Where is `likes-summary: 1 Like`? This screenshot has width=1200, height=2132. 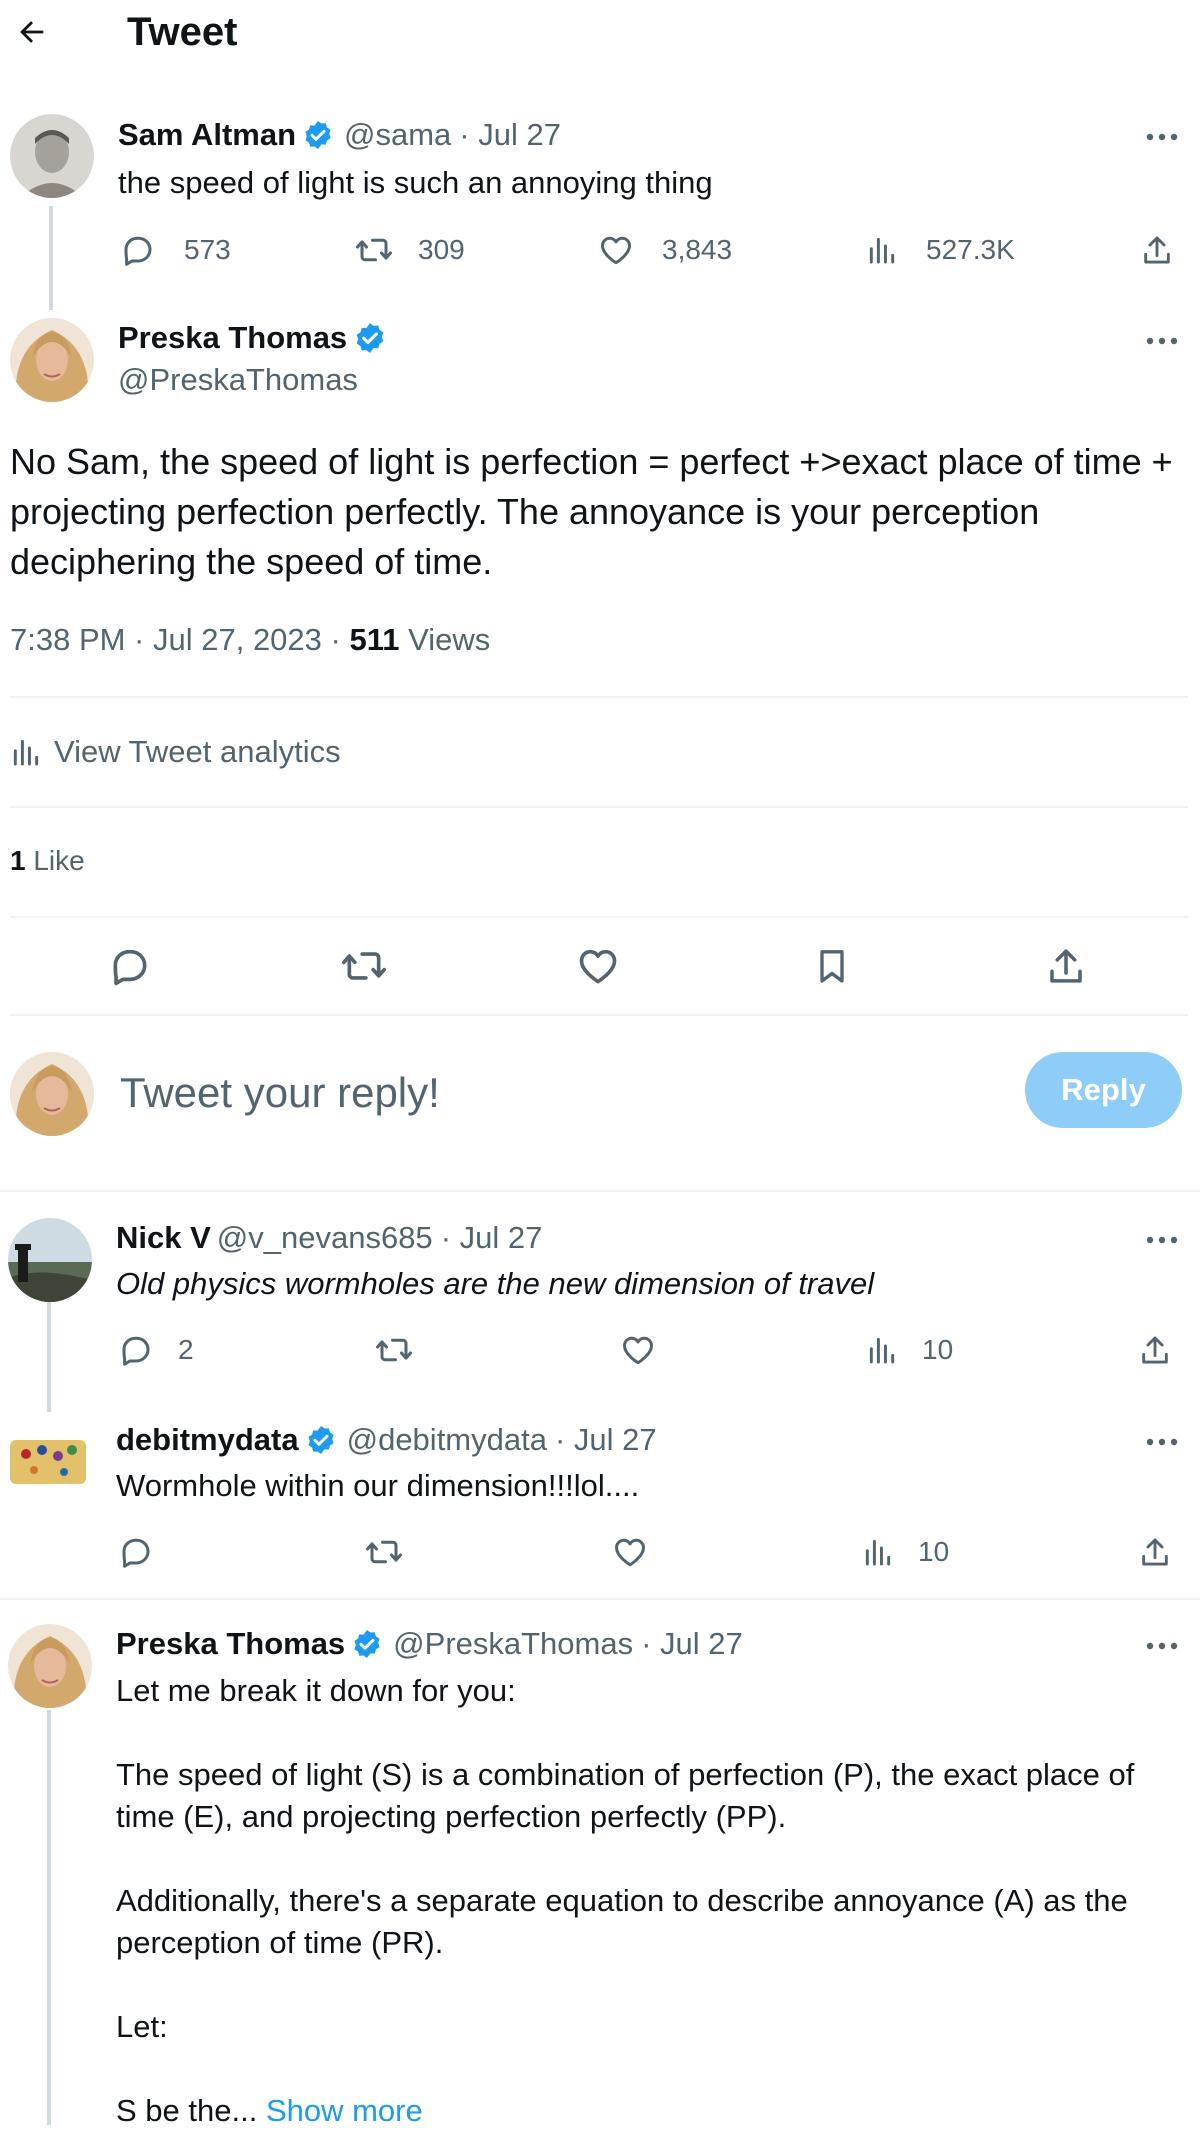
likes-summary: 1 Like is located at coordinates (47, 861).